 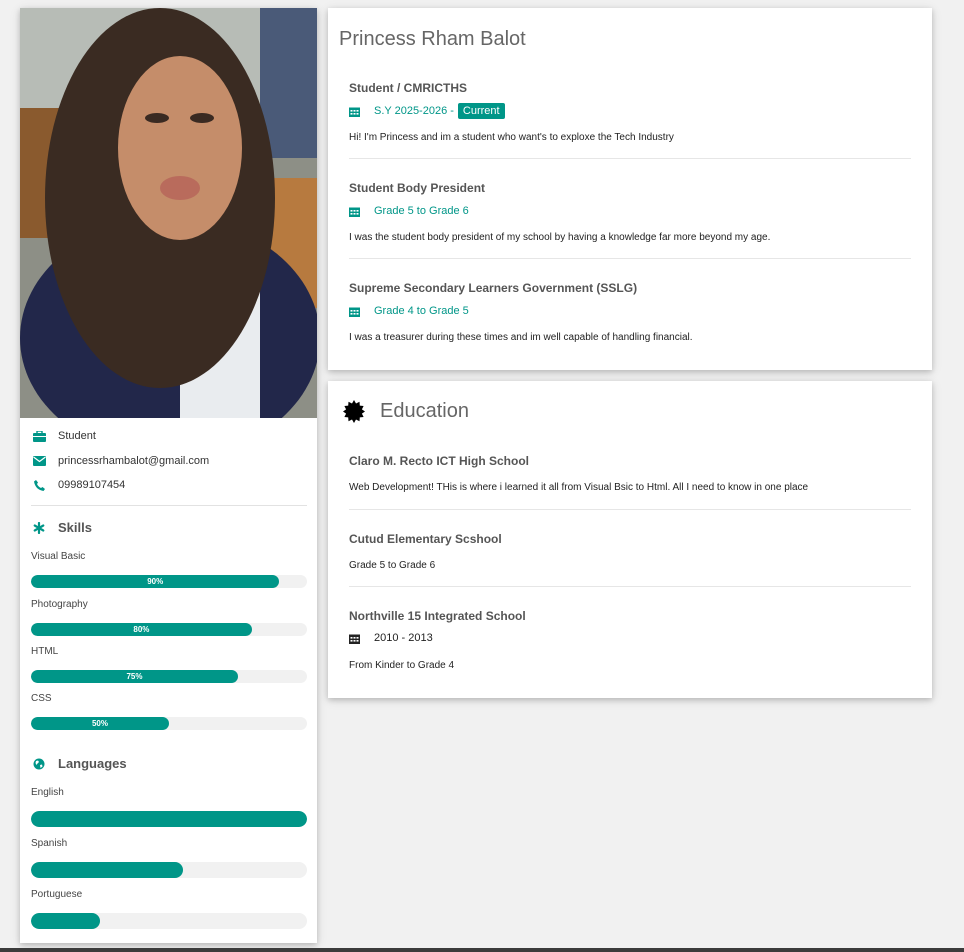 I want to click on work-entry-date-text: Grade 5 to Grade 6, so click(x=421, y=211).